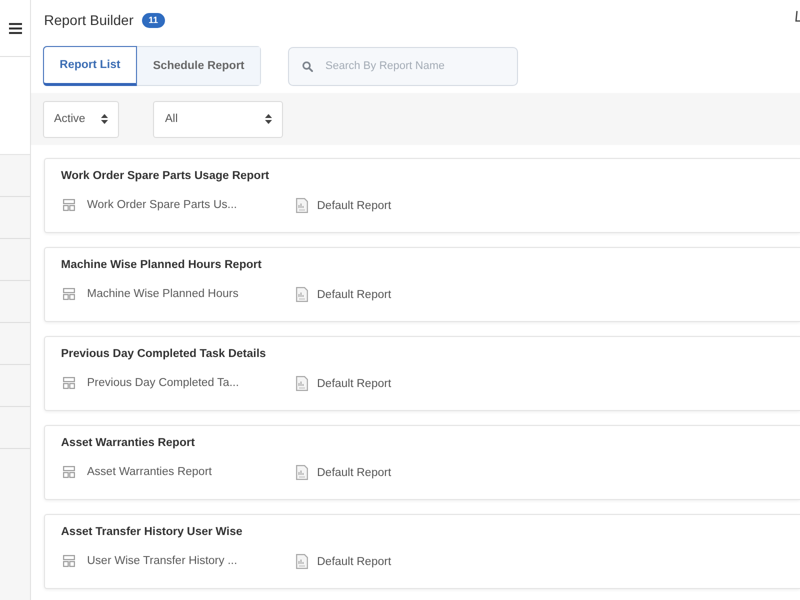  Describe the element at coordinates (151, 532) in the screenshot. I see `report-title: Asset Transfer History User Wise` at that location.